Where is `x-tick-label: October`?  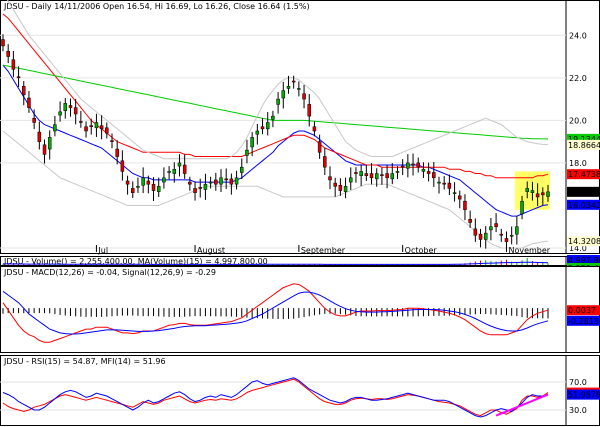 x-tick-label: October is located at coordinates (421, 250).